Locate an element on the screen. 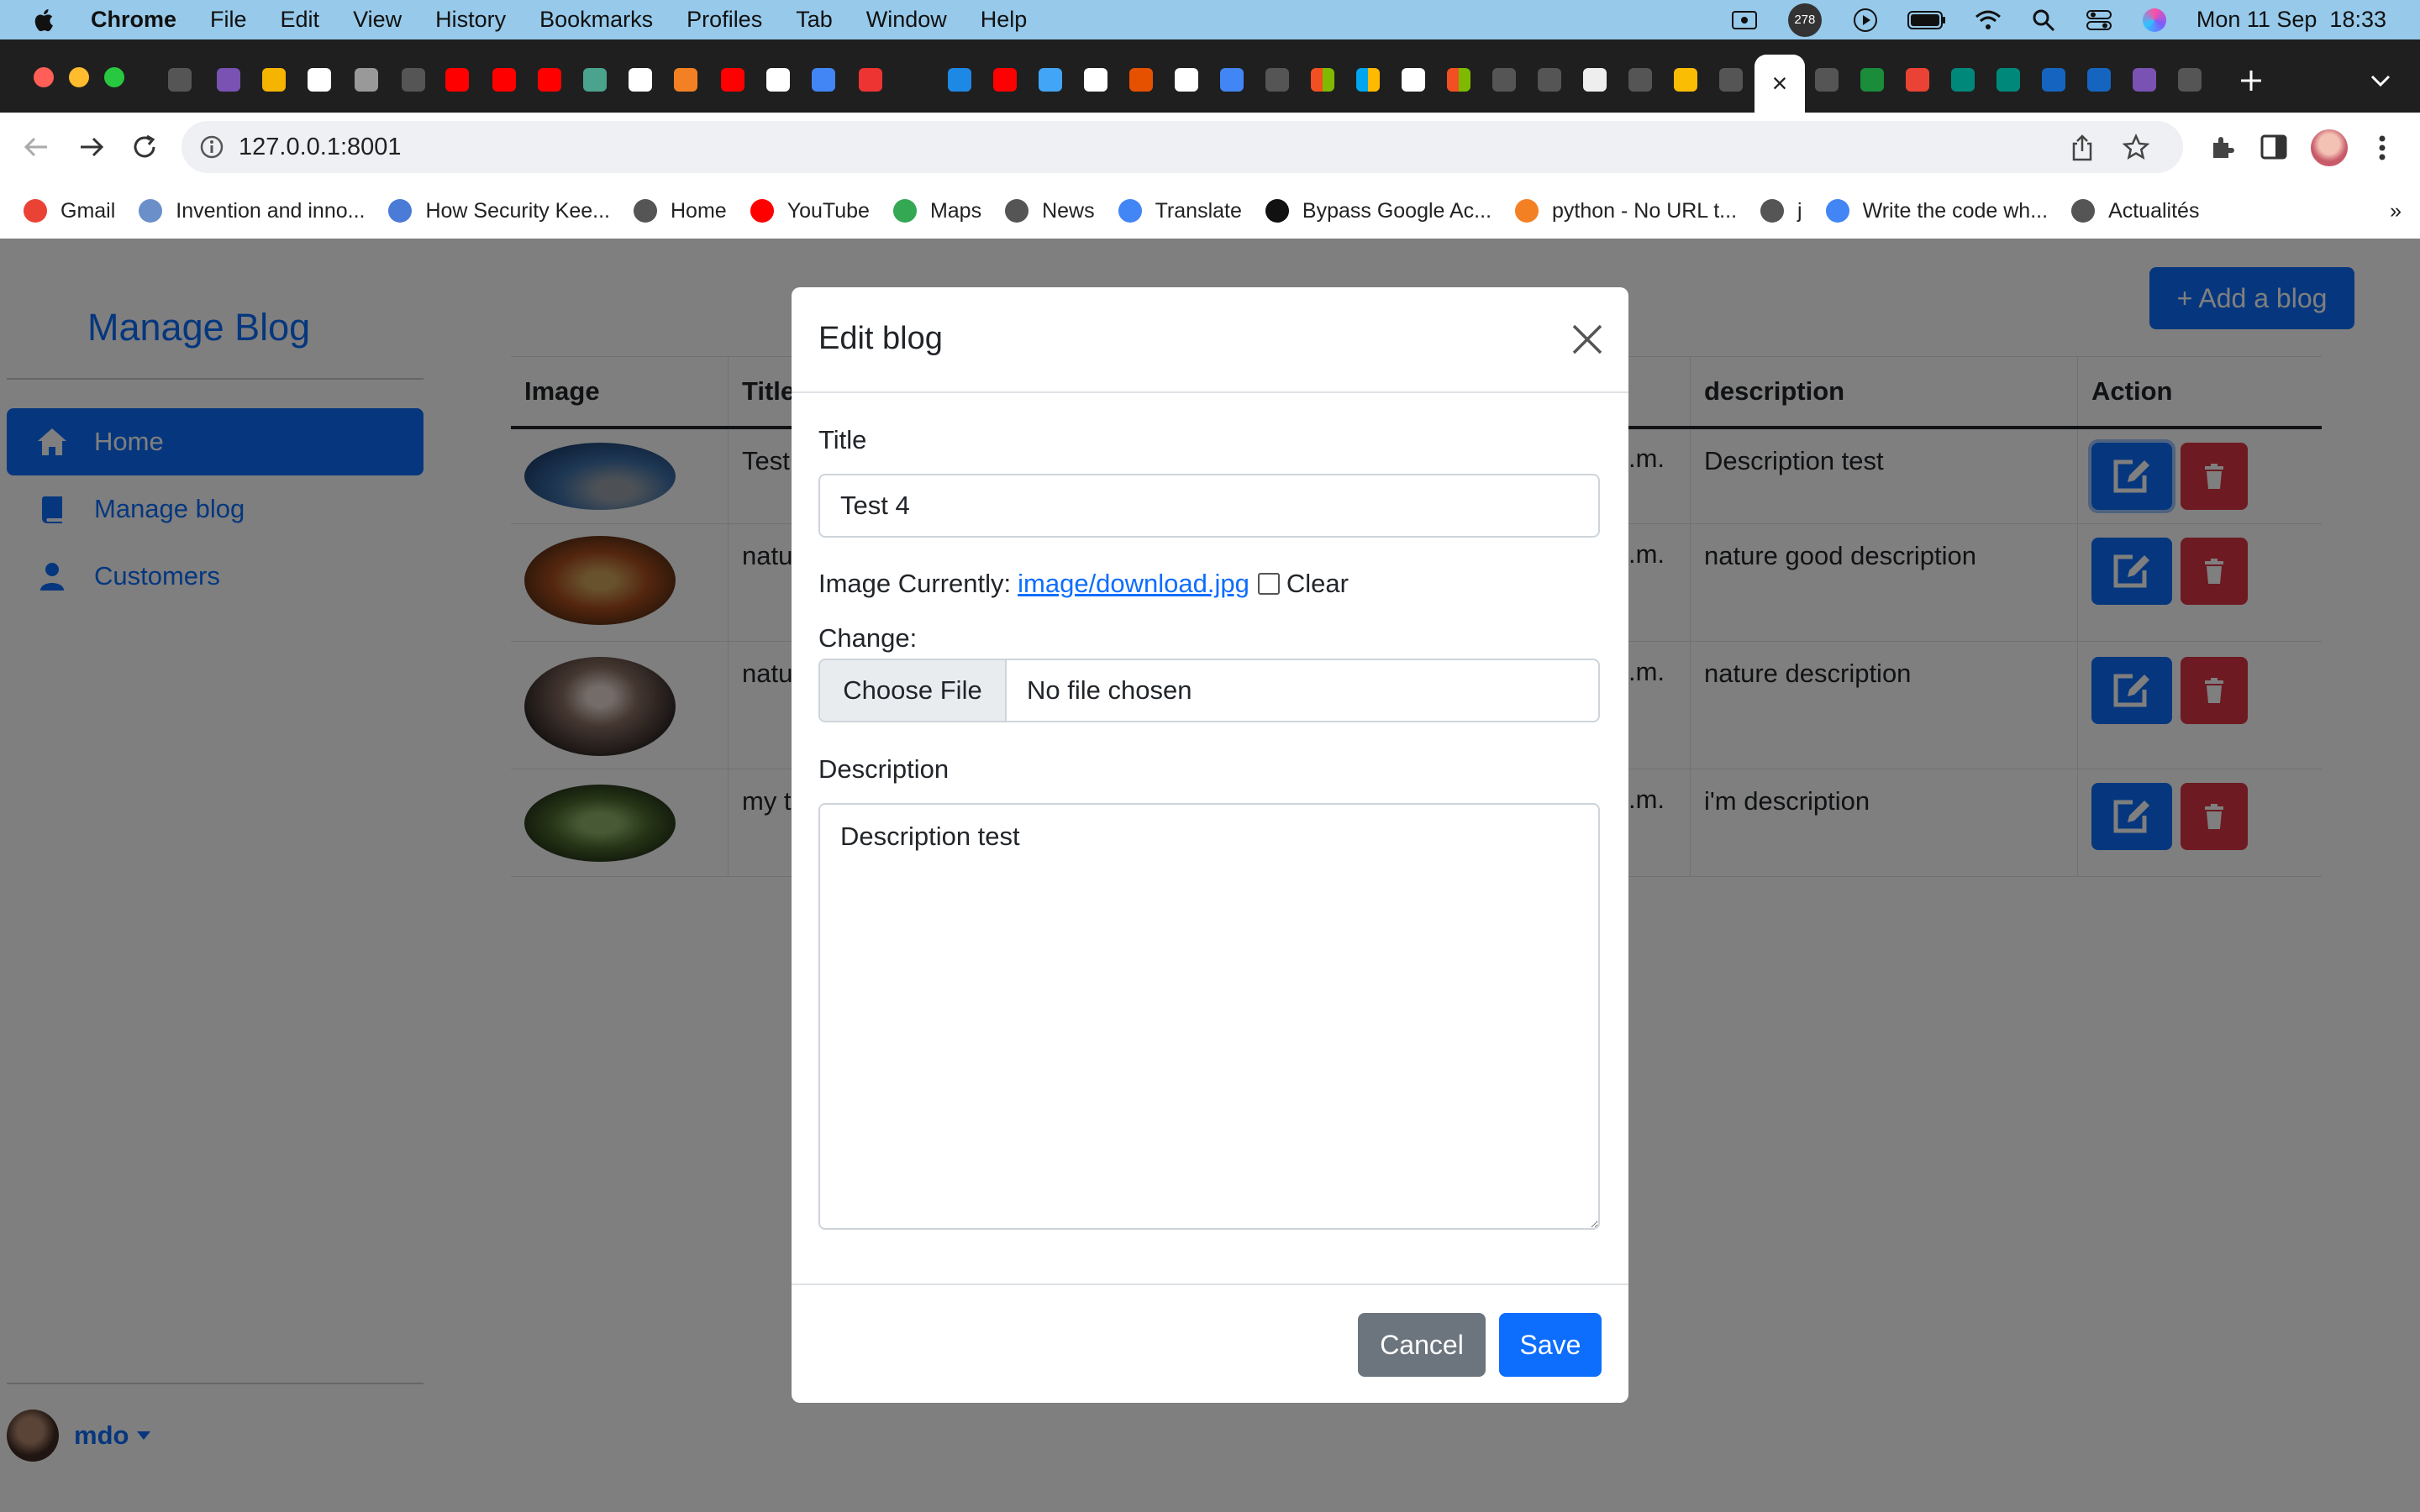 This screenshot has height=1512, width=2420. wifi-icon is located at coordinates (1988, 20).